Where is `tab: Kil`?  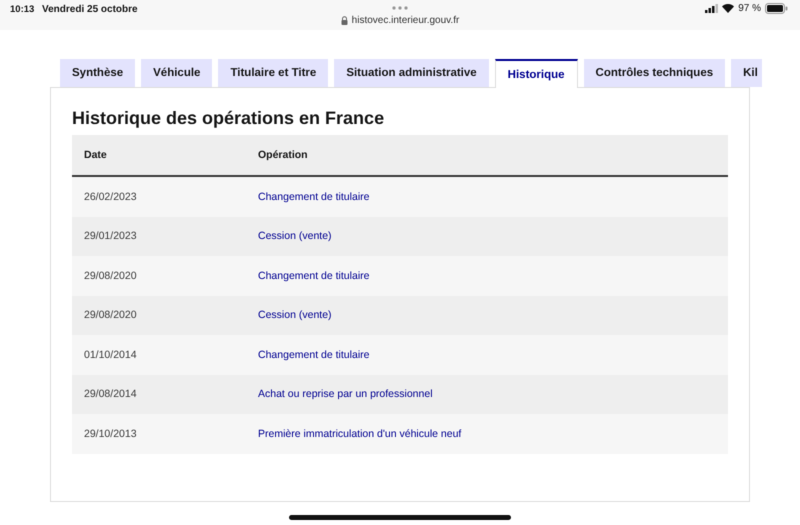
tab: Kil is located at coordinates (746, 73).